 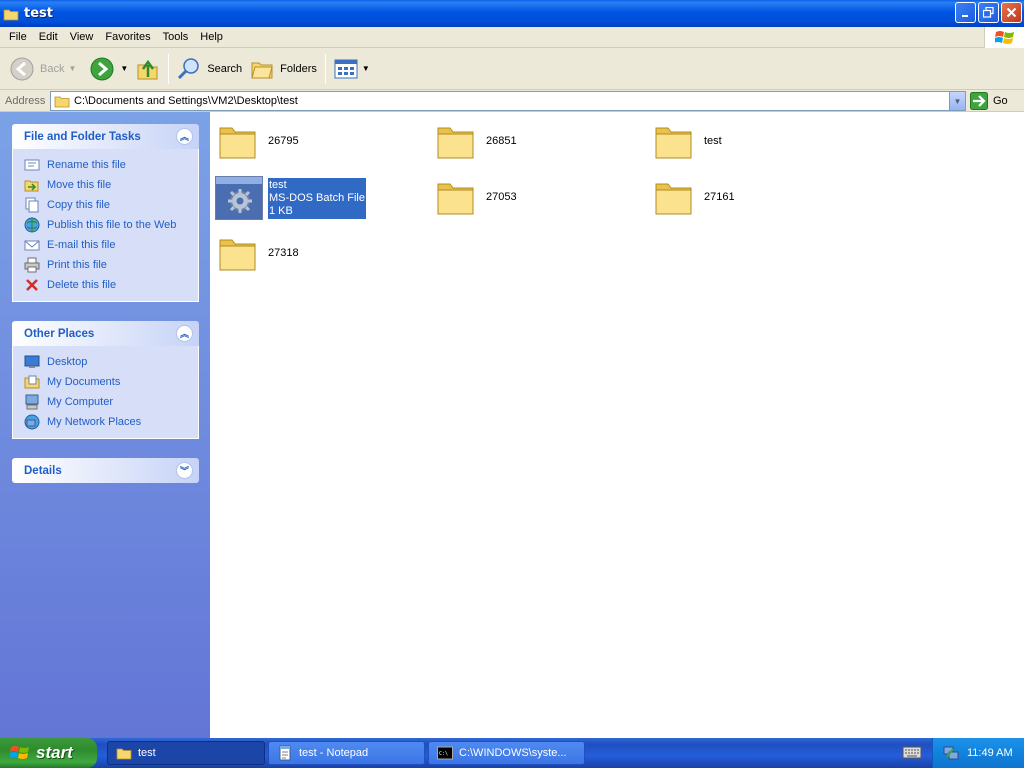 I want to click on desktop-link: Desktop, so click(x=111, y=362).